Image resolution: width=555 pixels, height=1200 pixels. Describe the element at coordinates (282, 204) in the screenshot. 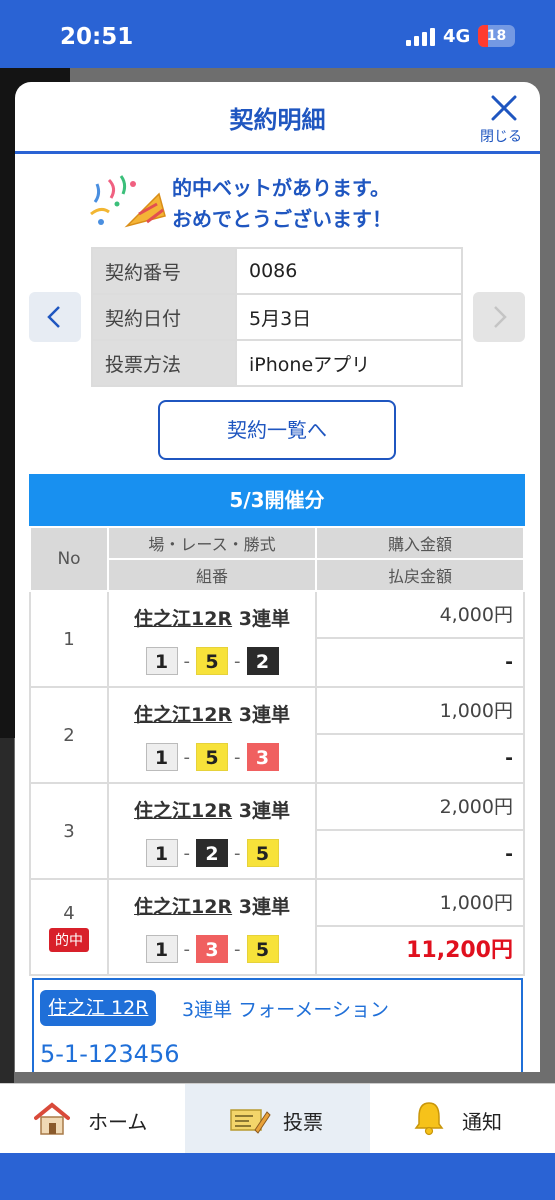

I see `congrats-message: 的中ベットがあります。 おめでとうございます！` at that location.